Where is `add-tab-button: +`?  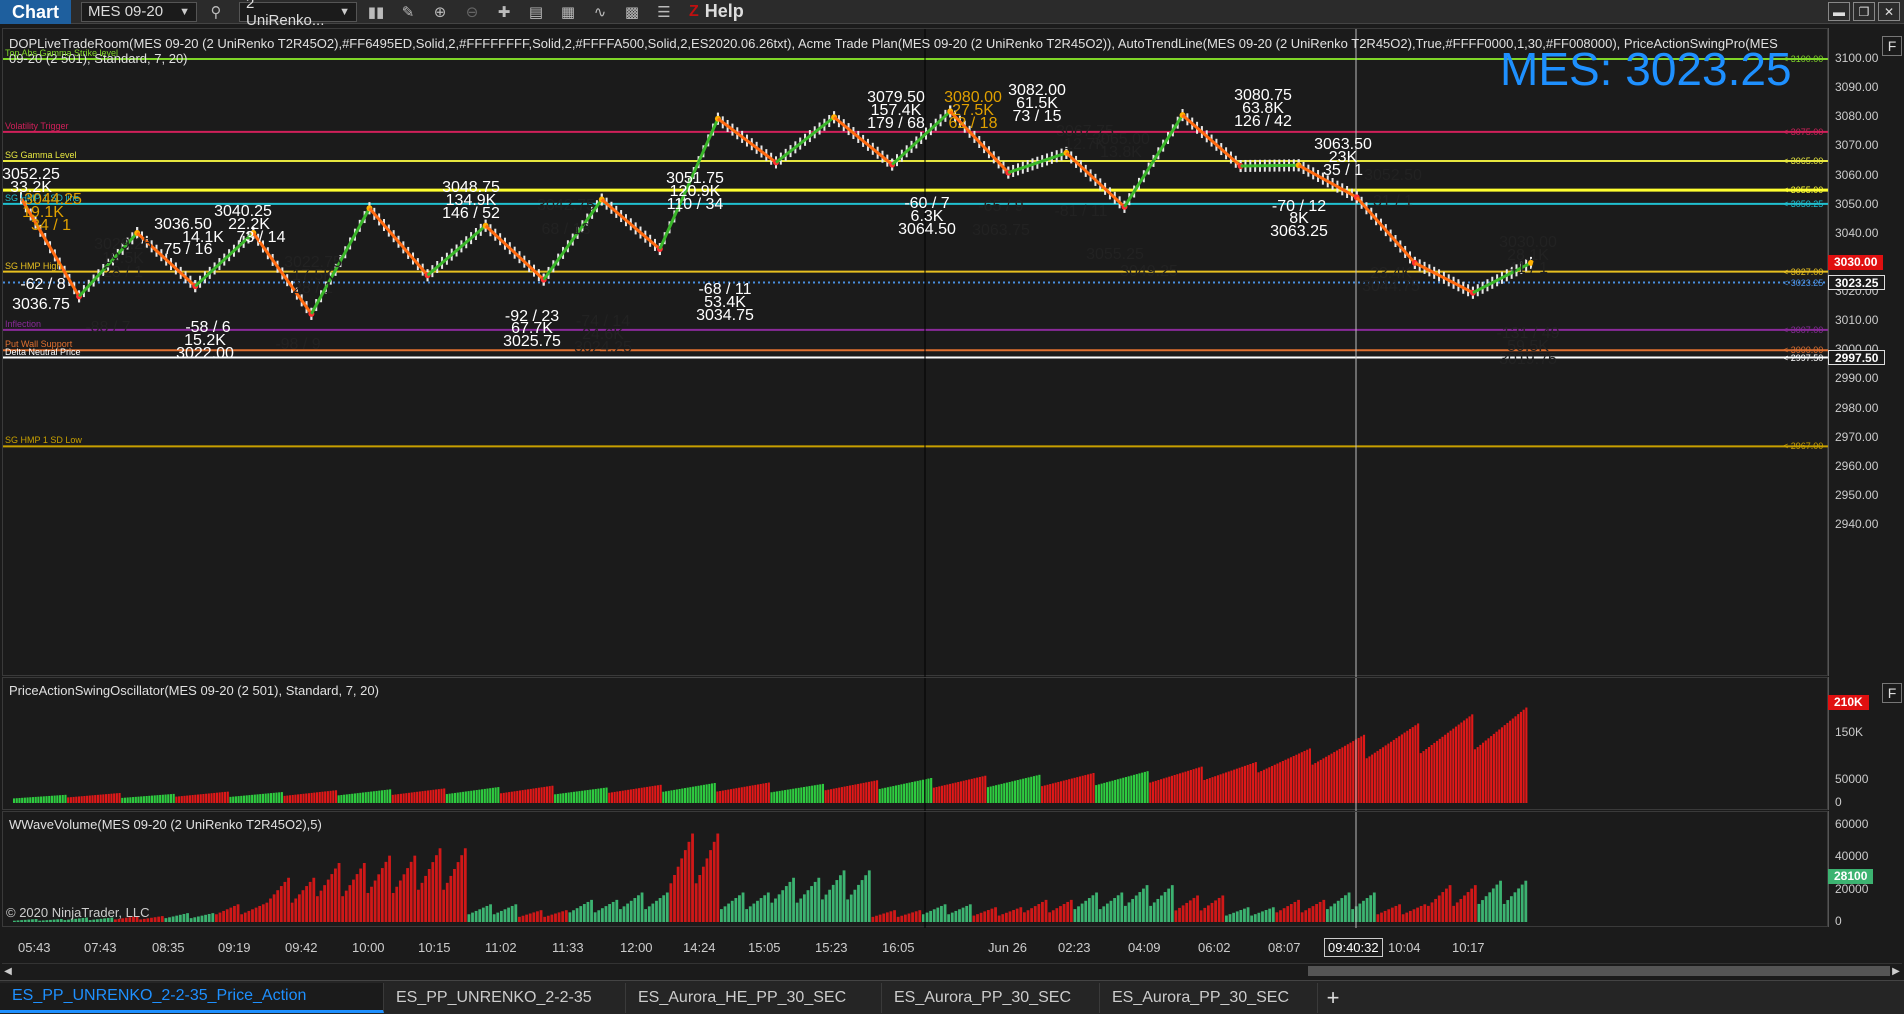
add-tab-button: + is located at coordinates (1333, 998).